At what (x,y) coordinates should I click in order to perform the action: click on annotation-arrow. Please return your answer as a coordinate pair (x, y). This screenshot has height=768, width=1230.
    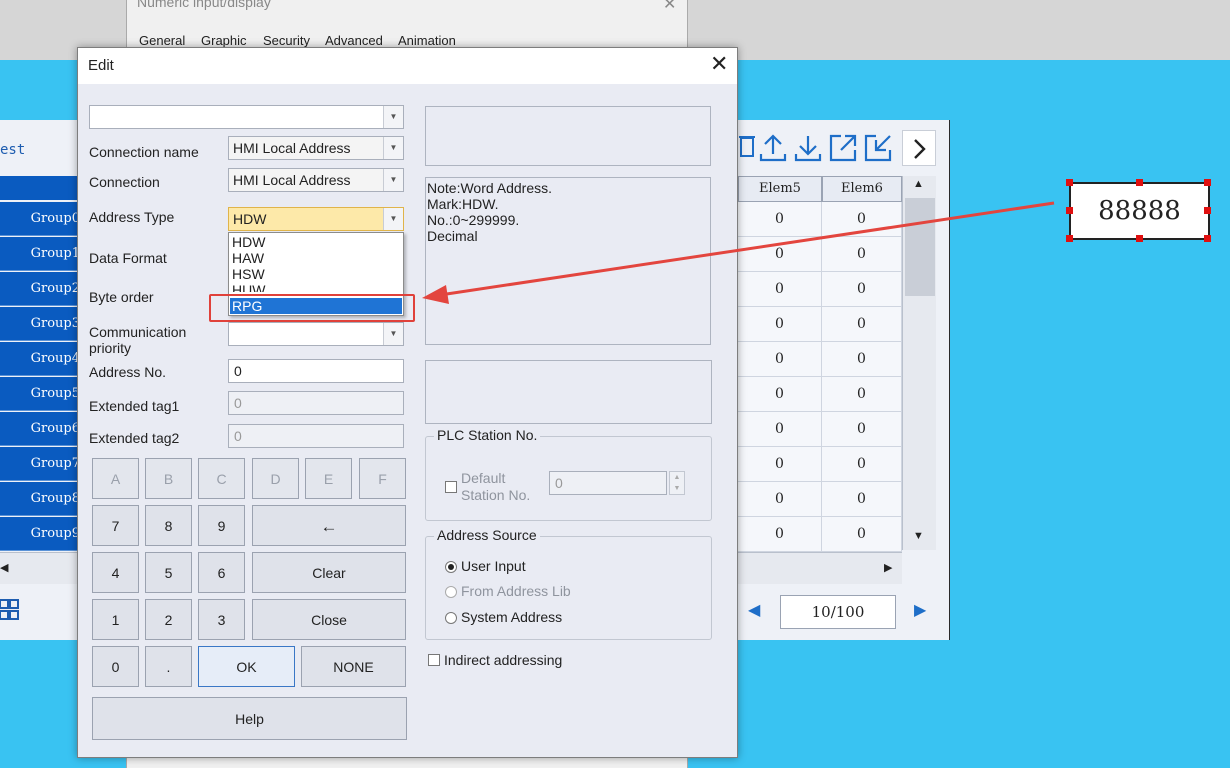
    Looking at the image, I should click on (738, 252).